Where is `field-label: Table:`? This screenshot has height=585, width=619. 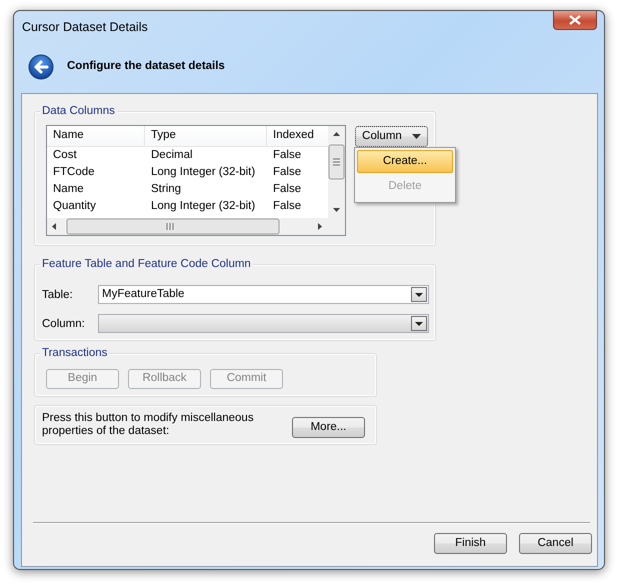 field-label: Table: is located at coordinates (57, 295).